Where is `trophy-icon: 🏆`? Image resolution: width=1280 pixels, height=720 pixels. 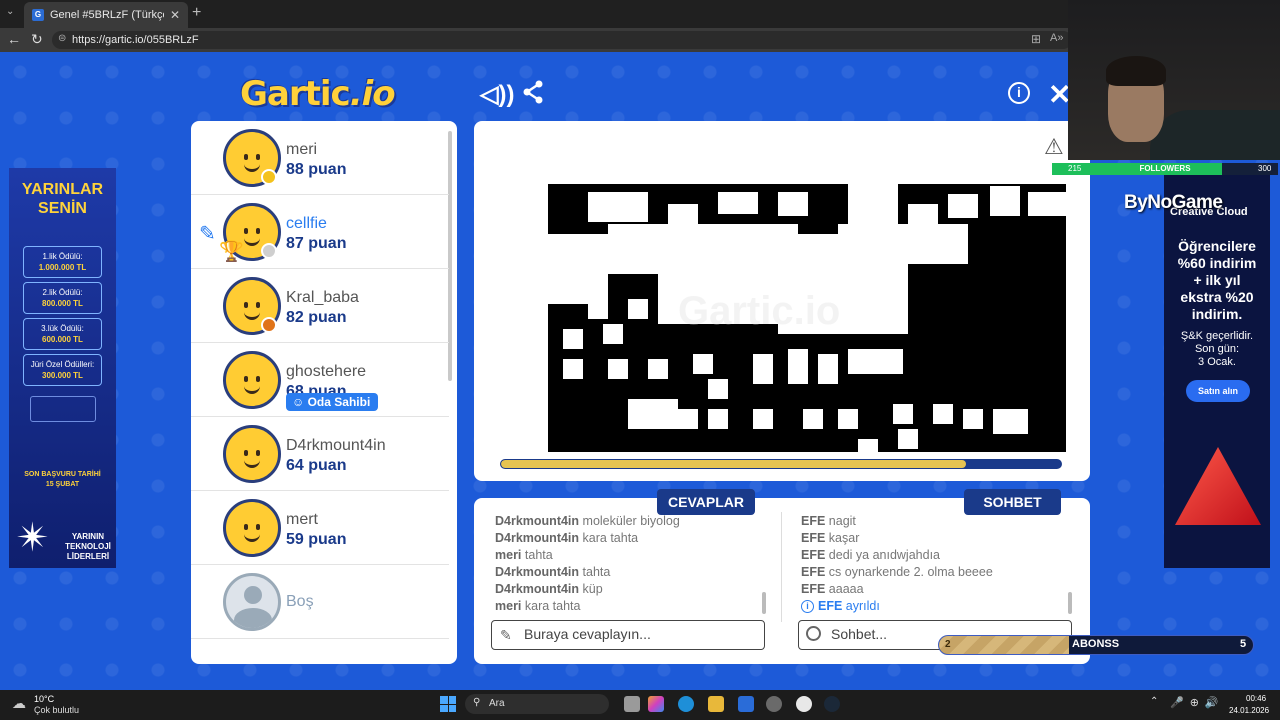 trophy-icon: 🏆 is located at coordinates (231, 252).